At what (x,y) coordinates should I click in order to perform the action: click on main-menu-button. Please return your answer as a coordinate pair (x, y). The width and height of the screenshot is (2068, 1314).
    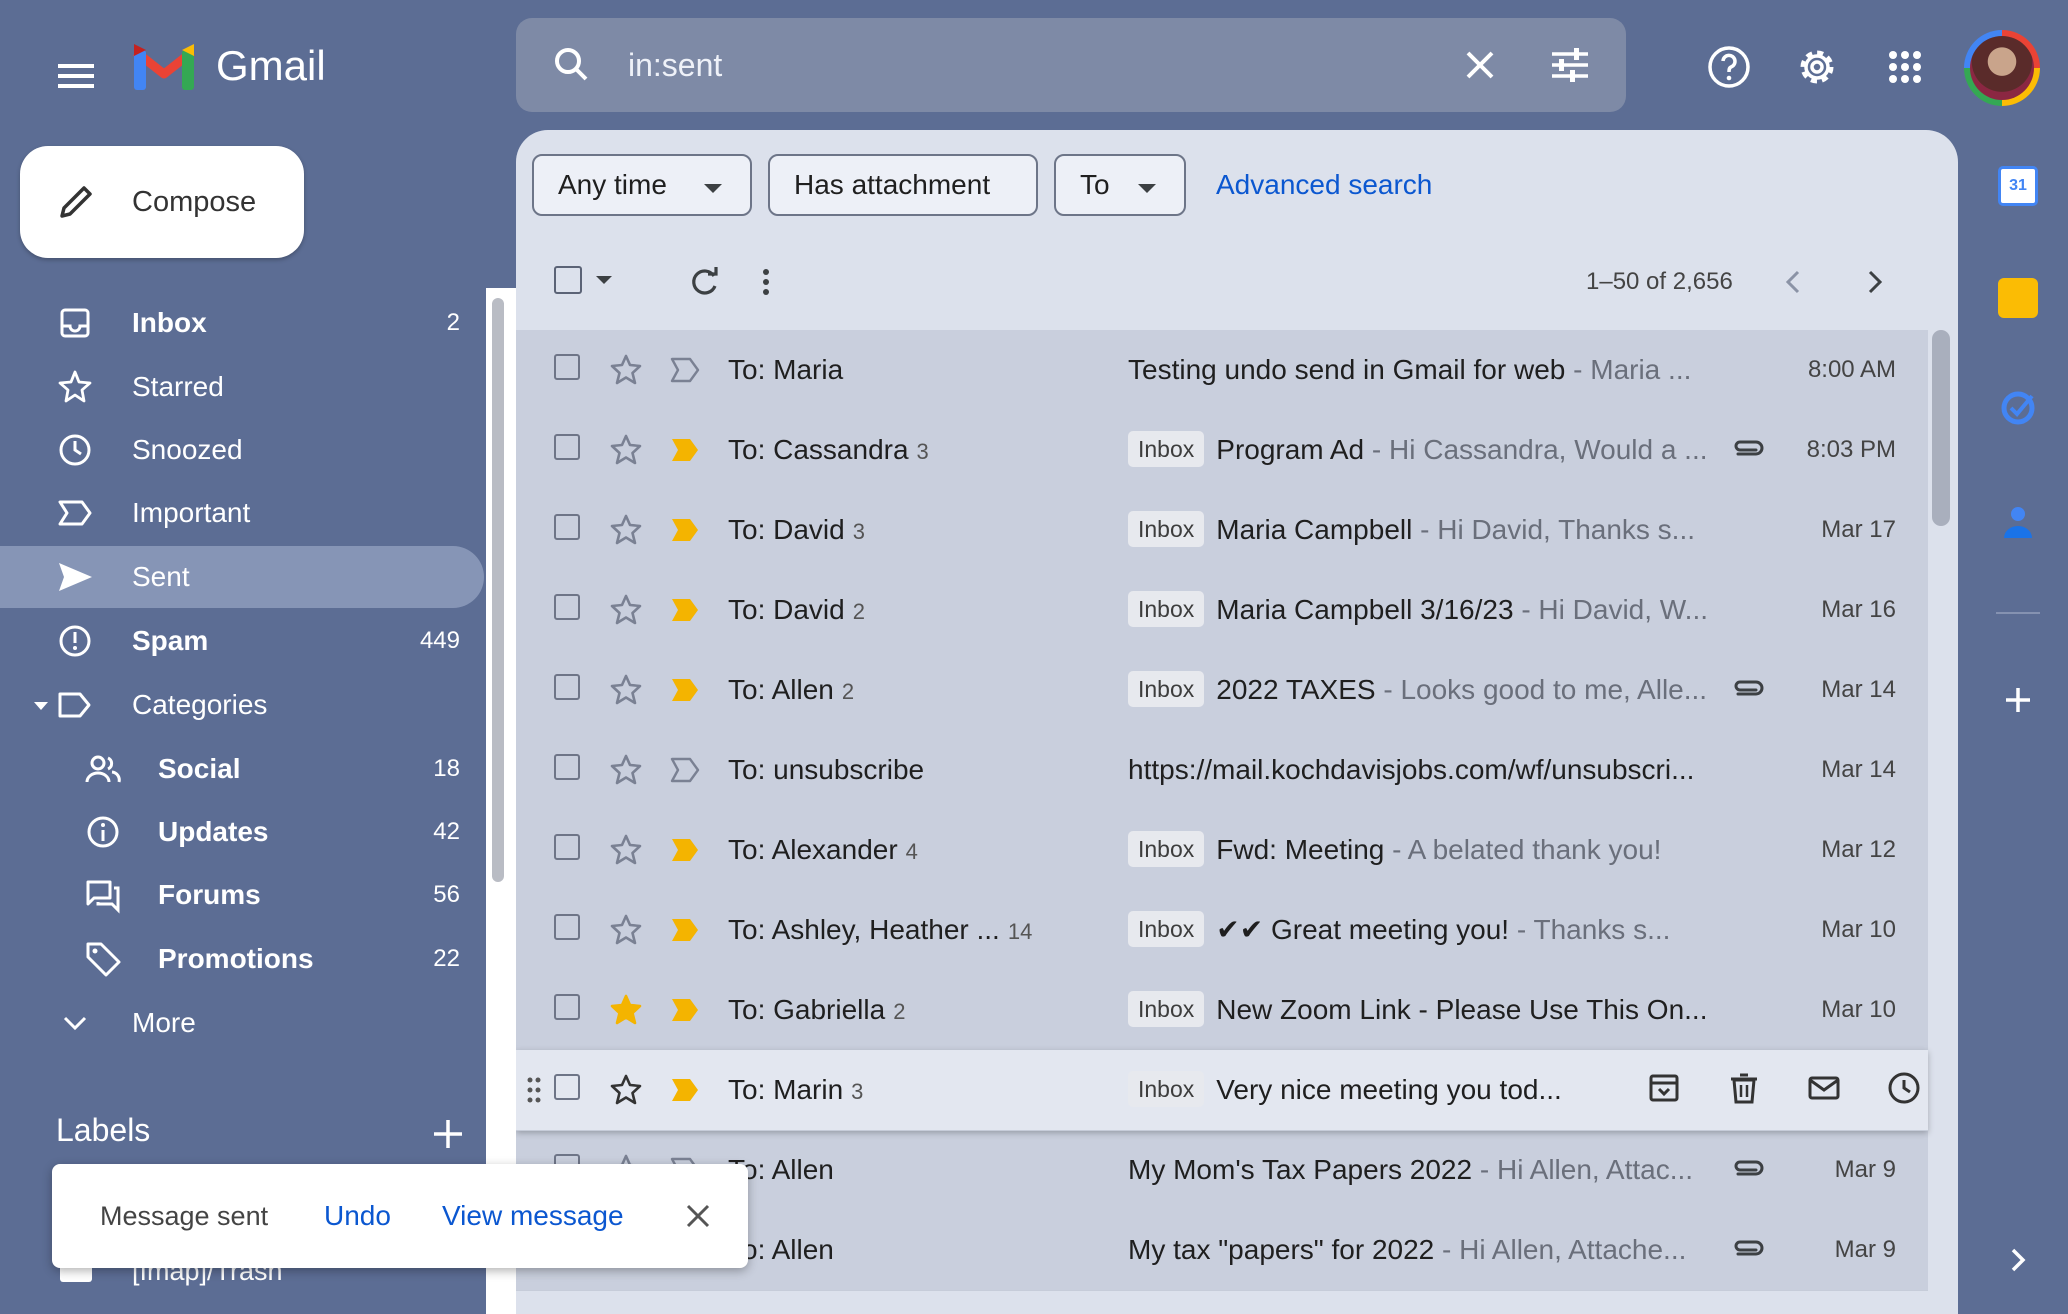
    Looking at the image, I should click on (76, 76).